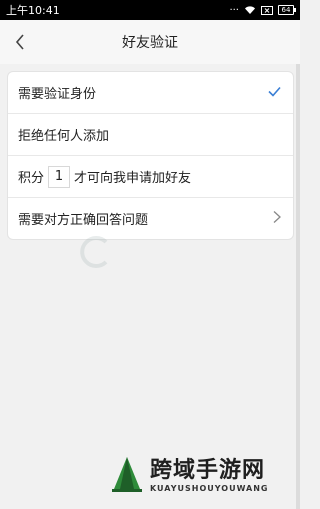  Describe the element at coordinates (64, 136) in the screenshot. I see `option-label: 拒绝任何人添加` at that location.